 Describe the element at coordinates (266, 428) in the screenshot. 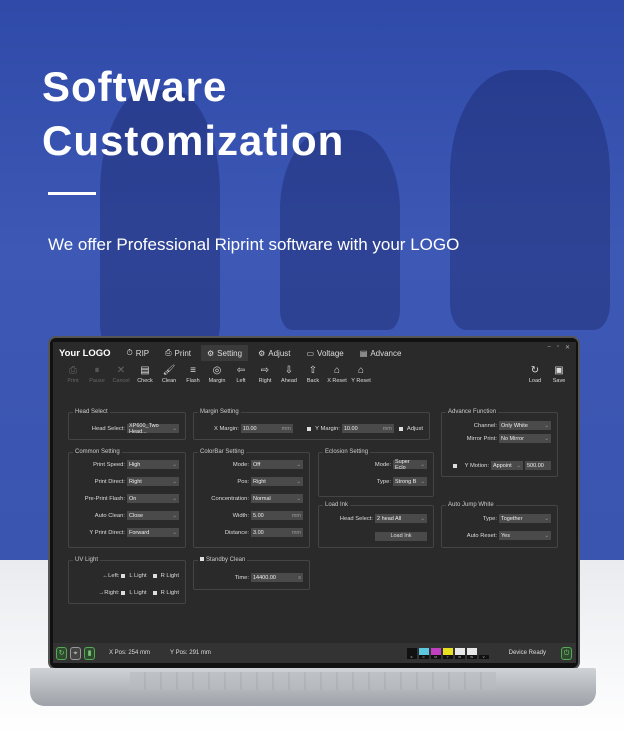

I see `x-margin-input: 10.00 mm` at that location.